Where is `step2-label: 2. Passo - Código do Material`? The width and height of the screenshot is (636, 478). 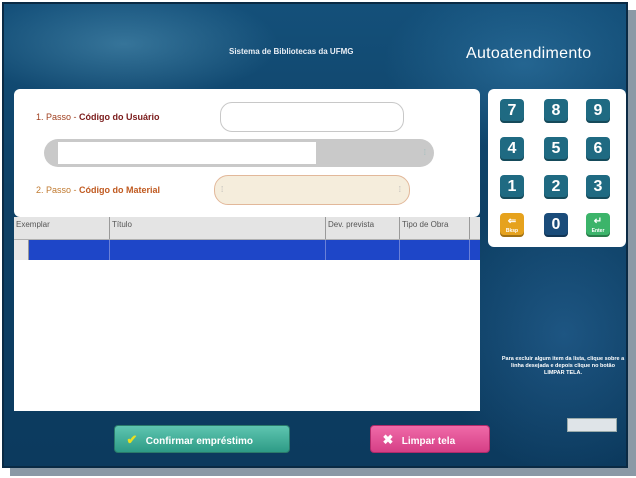 step2-label: 2. Passo - Código do Material is located at coordinates (98, 190).